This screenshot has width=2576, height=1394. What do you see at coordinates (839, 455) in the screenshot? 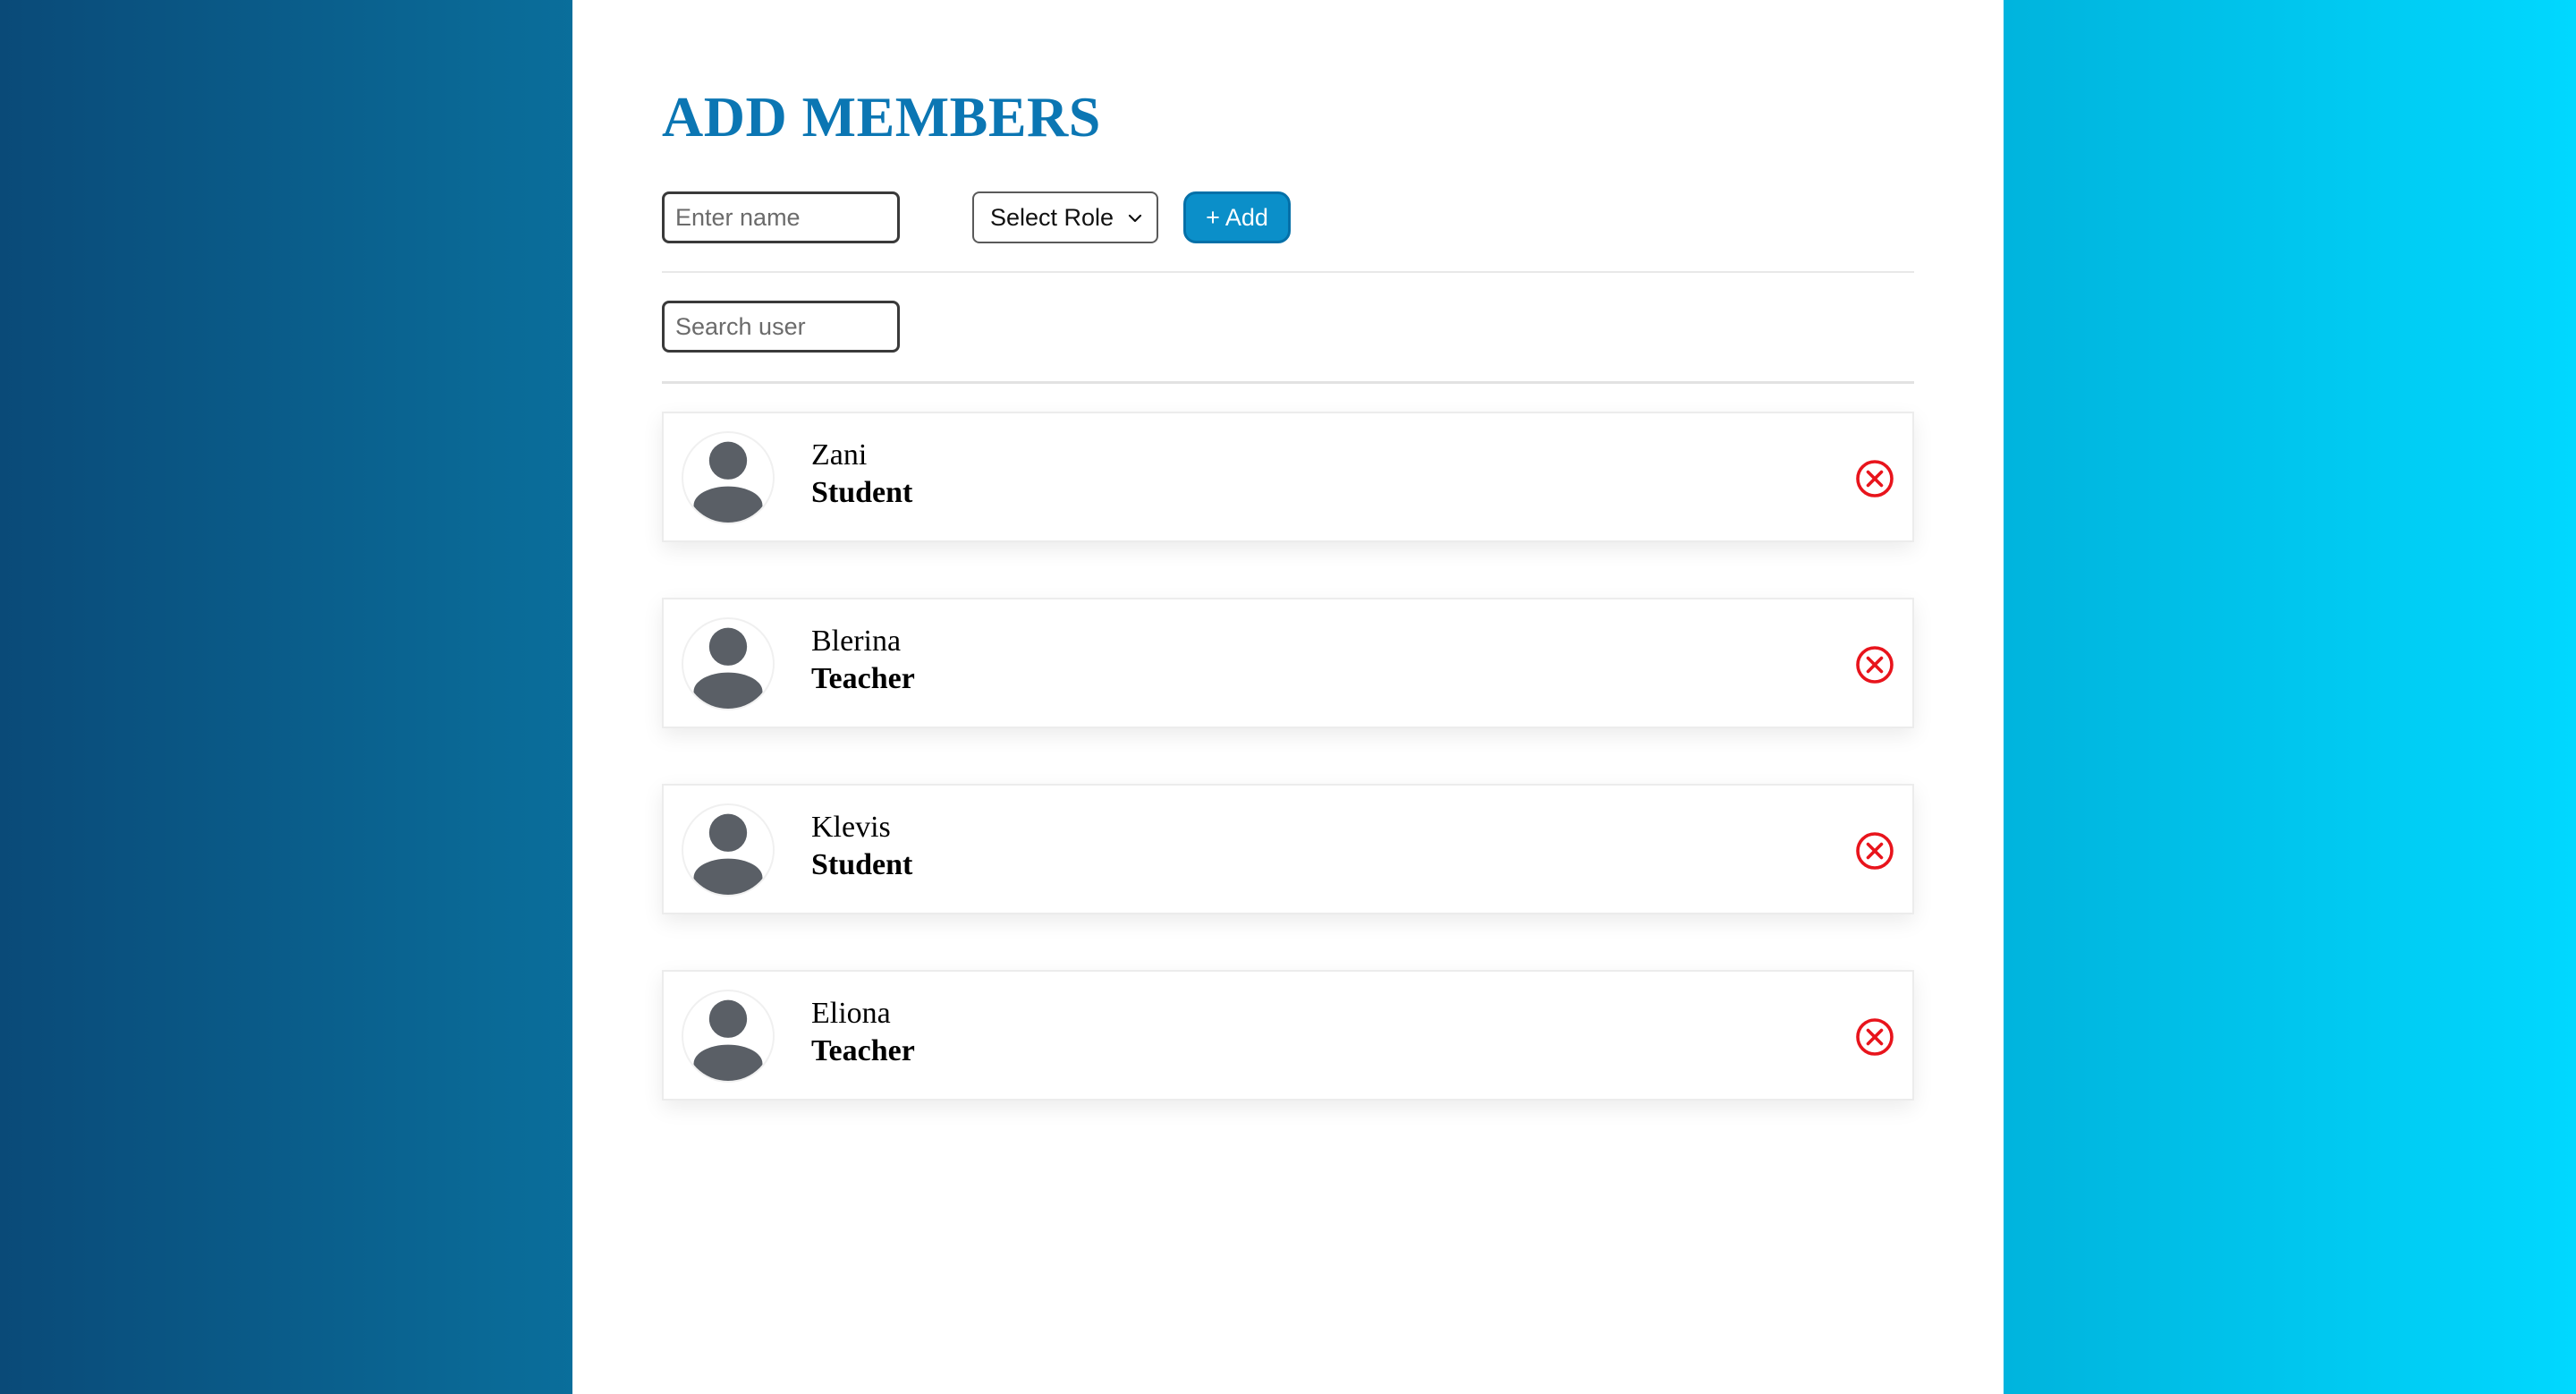
I see `member-name: Zani` at bounding box center [839, 455].